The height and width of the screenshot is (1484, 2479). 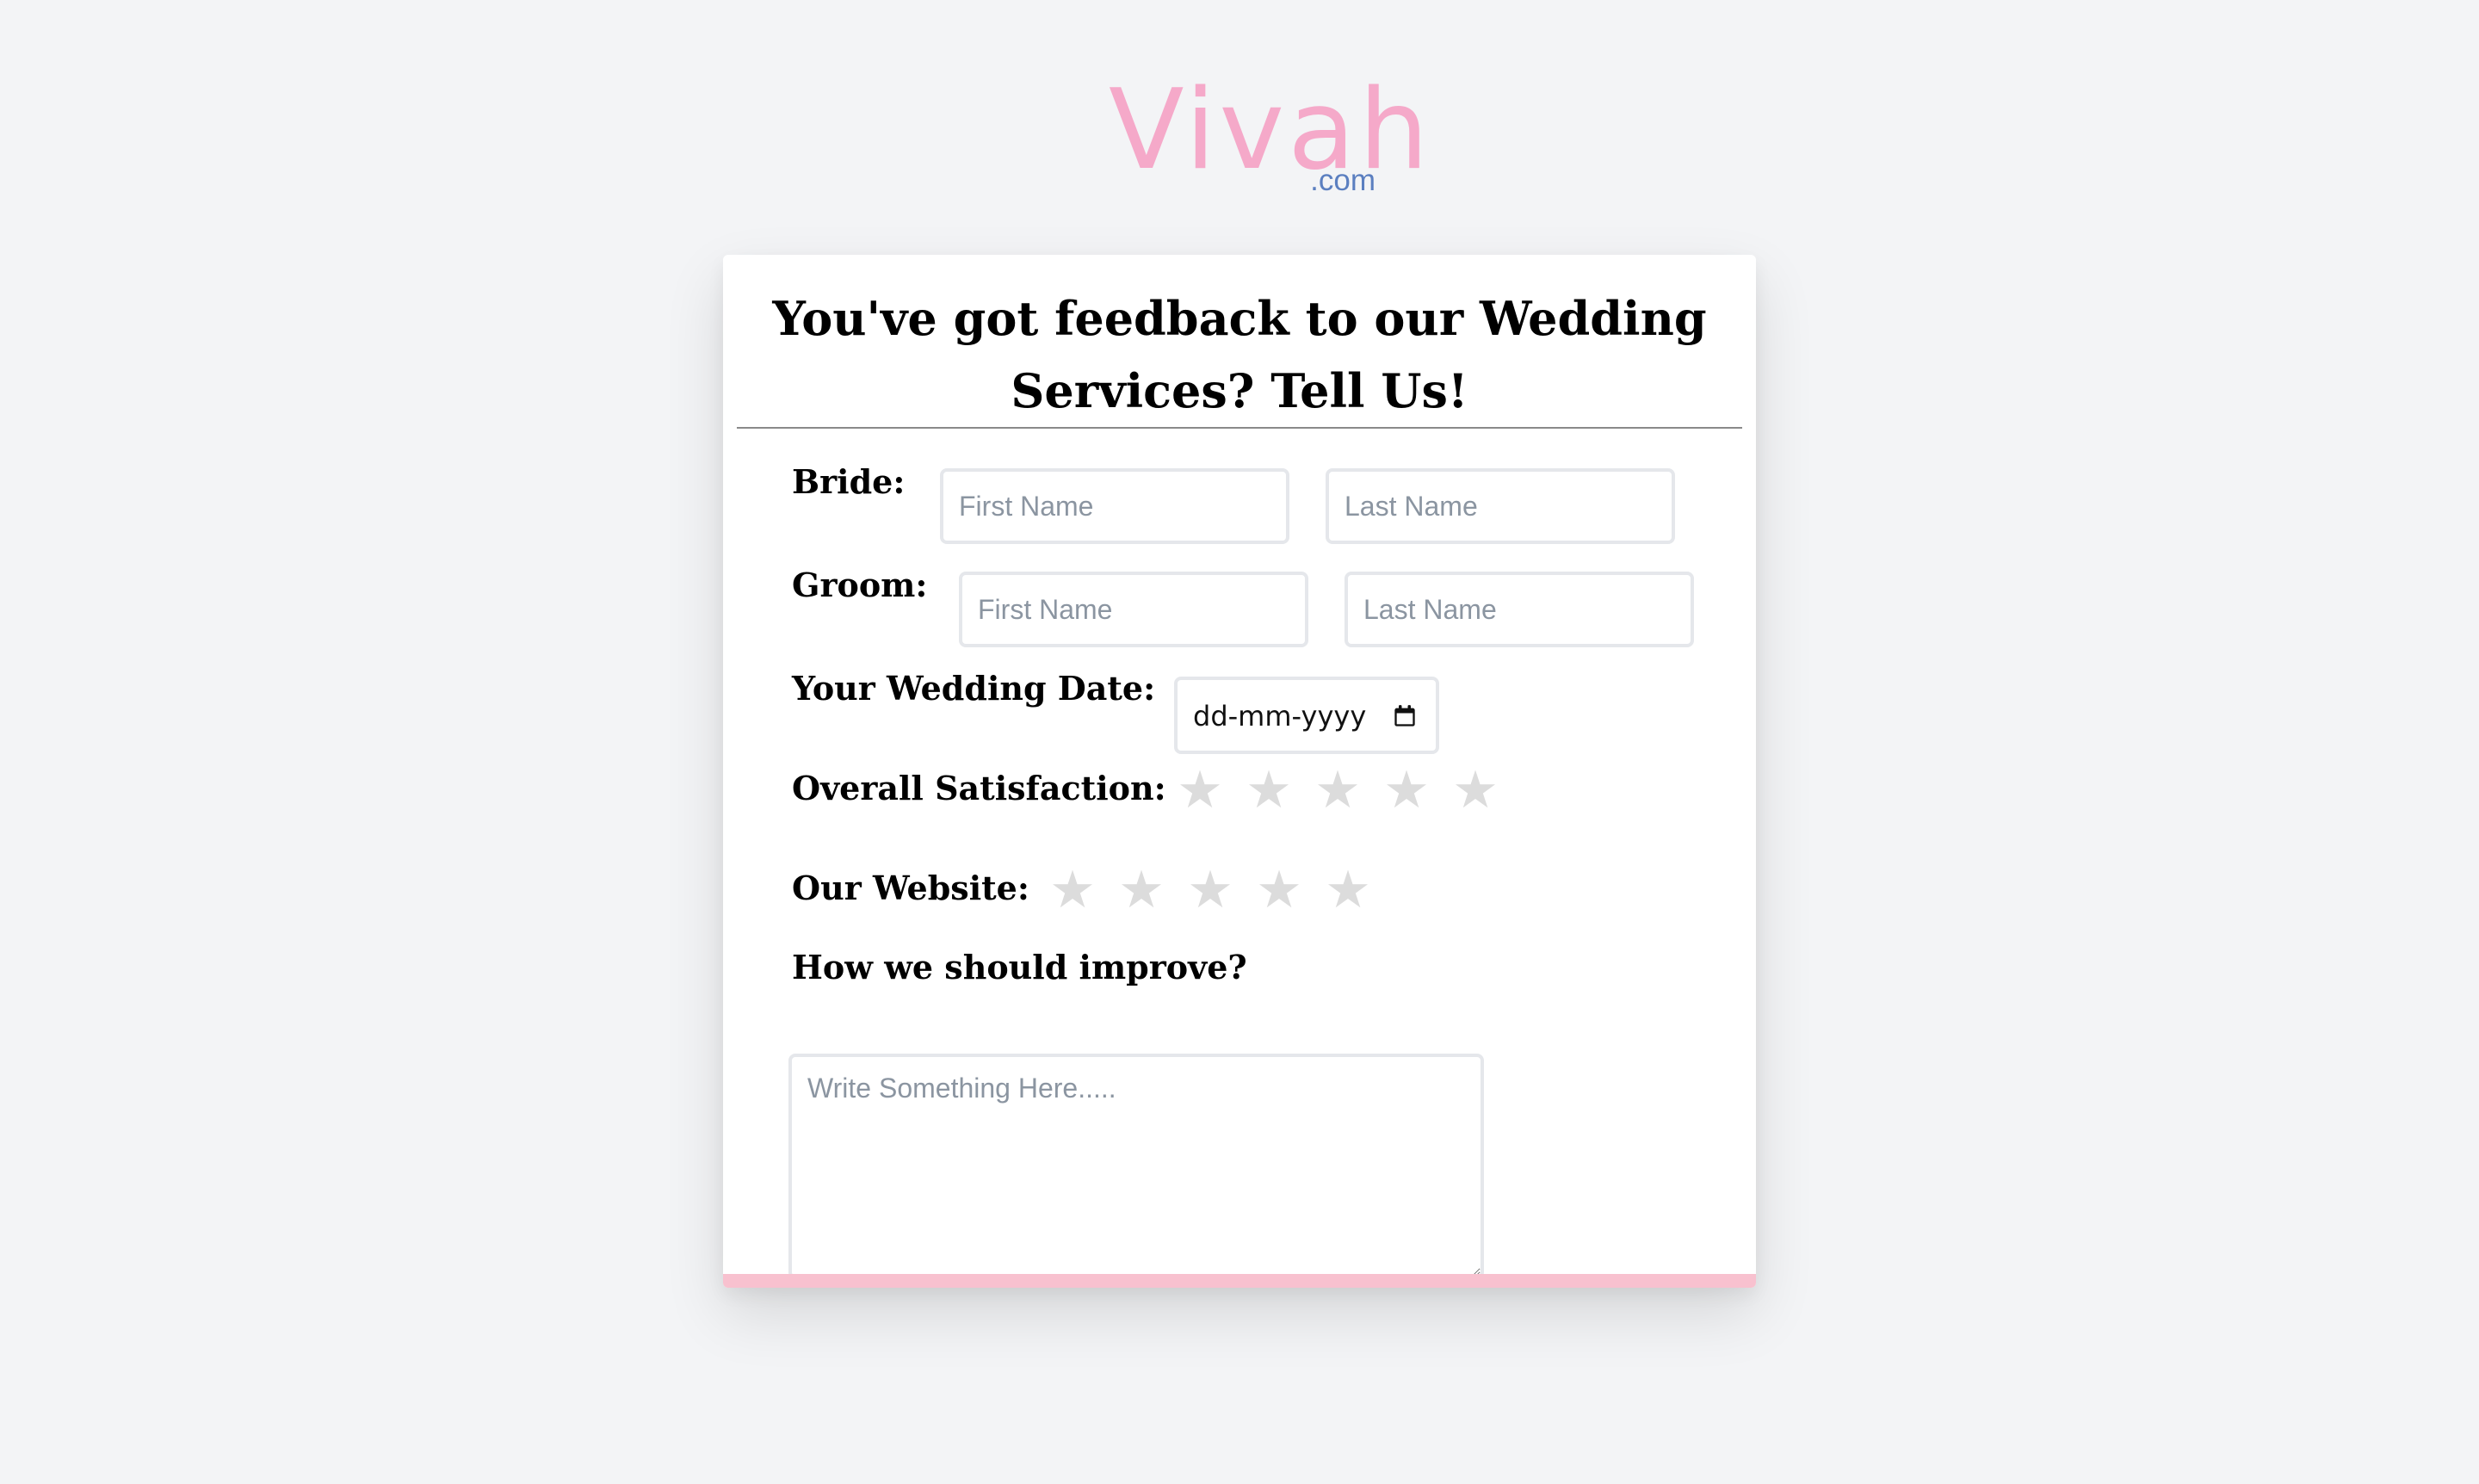 I want to click on wedding-date-input: dd-mm-yyyy, so click(x=1306, y=715).